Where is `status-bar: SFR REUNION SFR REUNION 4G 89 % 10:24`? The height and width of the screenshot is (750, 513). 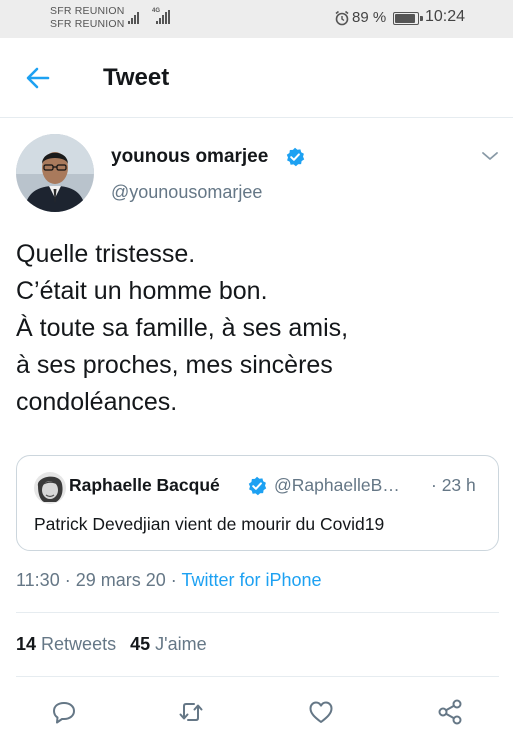
status-bar: SFR REUNION SFR REUNION 4G 89 % 10:24 is located at coordinates (256, 19).